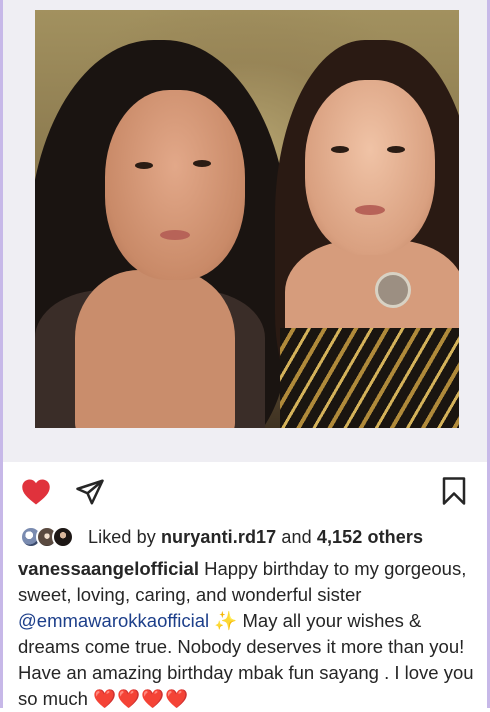 The image size is (490, 712). What do you see at coordinates (370, 537) in the screenshot?
I see `likes-count: 4,152 others` at bounding box center [370, 537].